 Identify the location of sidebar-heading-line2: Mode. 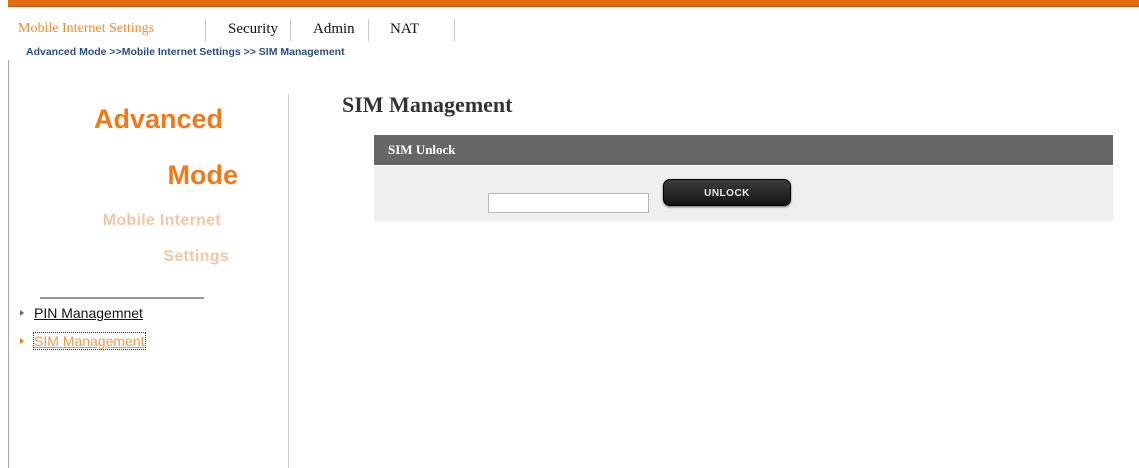
(203, 175).